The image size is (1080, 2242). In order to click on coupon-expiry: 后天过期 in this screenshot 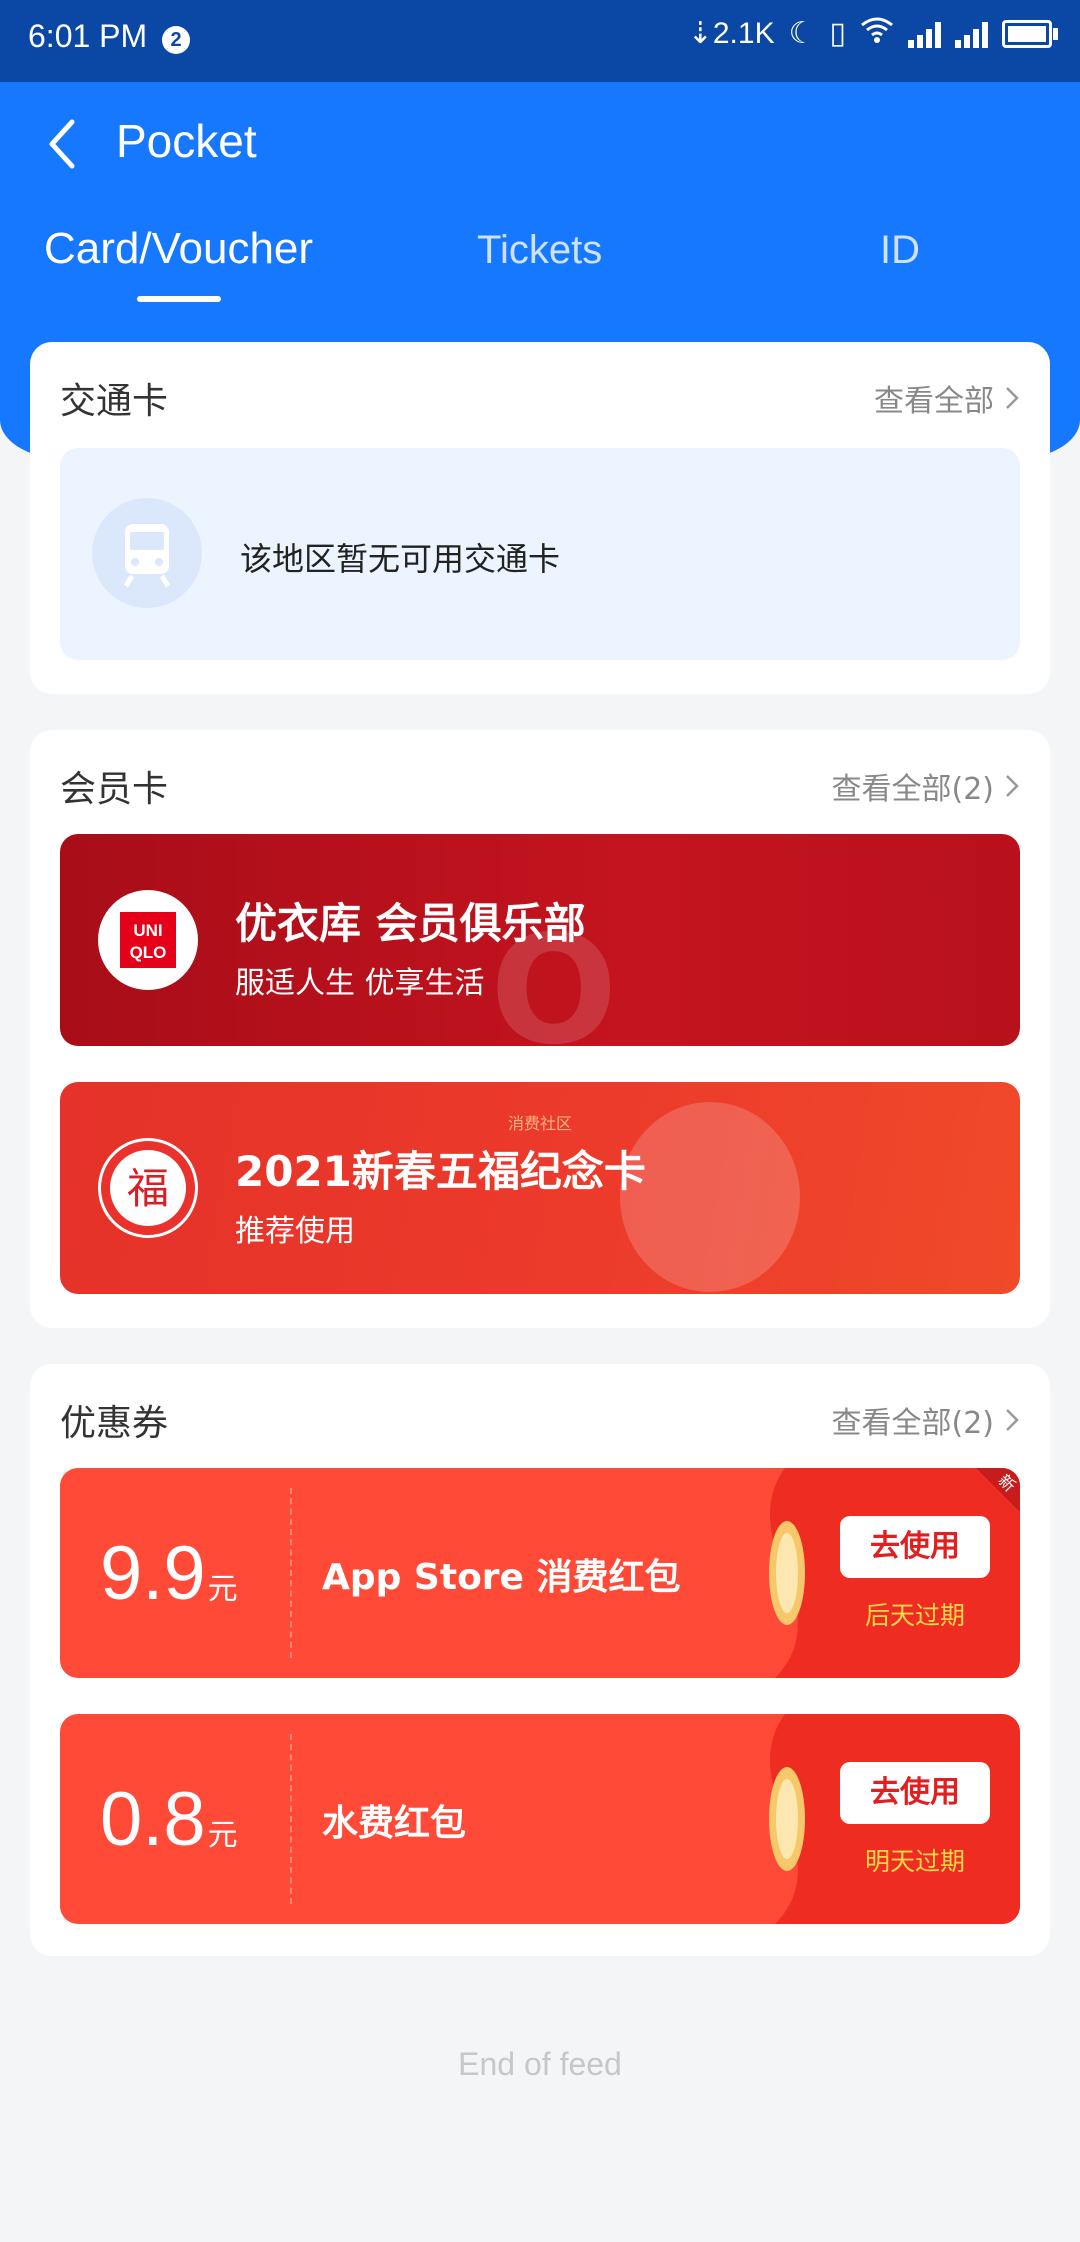, I will do `click(914, 1615)`.